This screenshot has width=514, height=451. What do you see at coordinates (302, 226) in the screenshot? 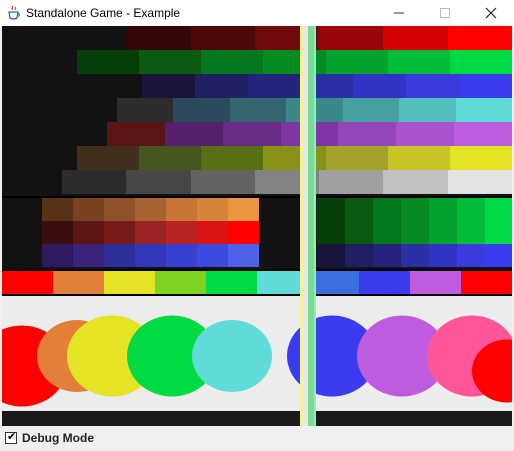
I see `debug-stripe-left` at bounding box center [302, 226].